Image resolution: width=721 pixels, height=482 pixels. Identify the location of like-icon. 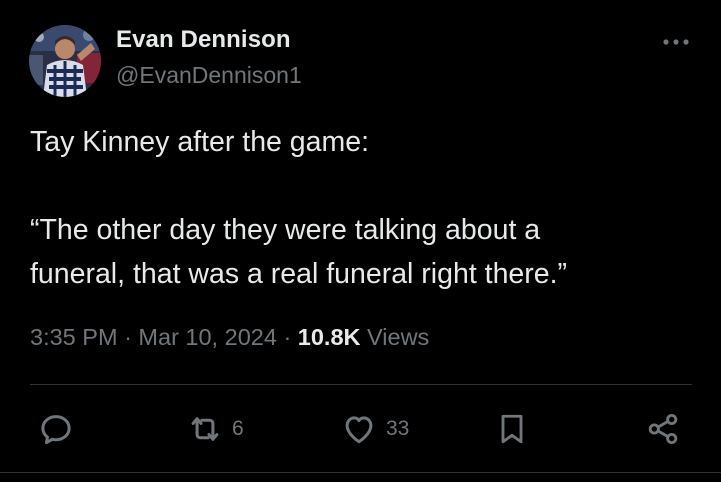
(359, 430).